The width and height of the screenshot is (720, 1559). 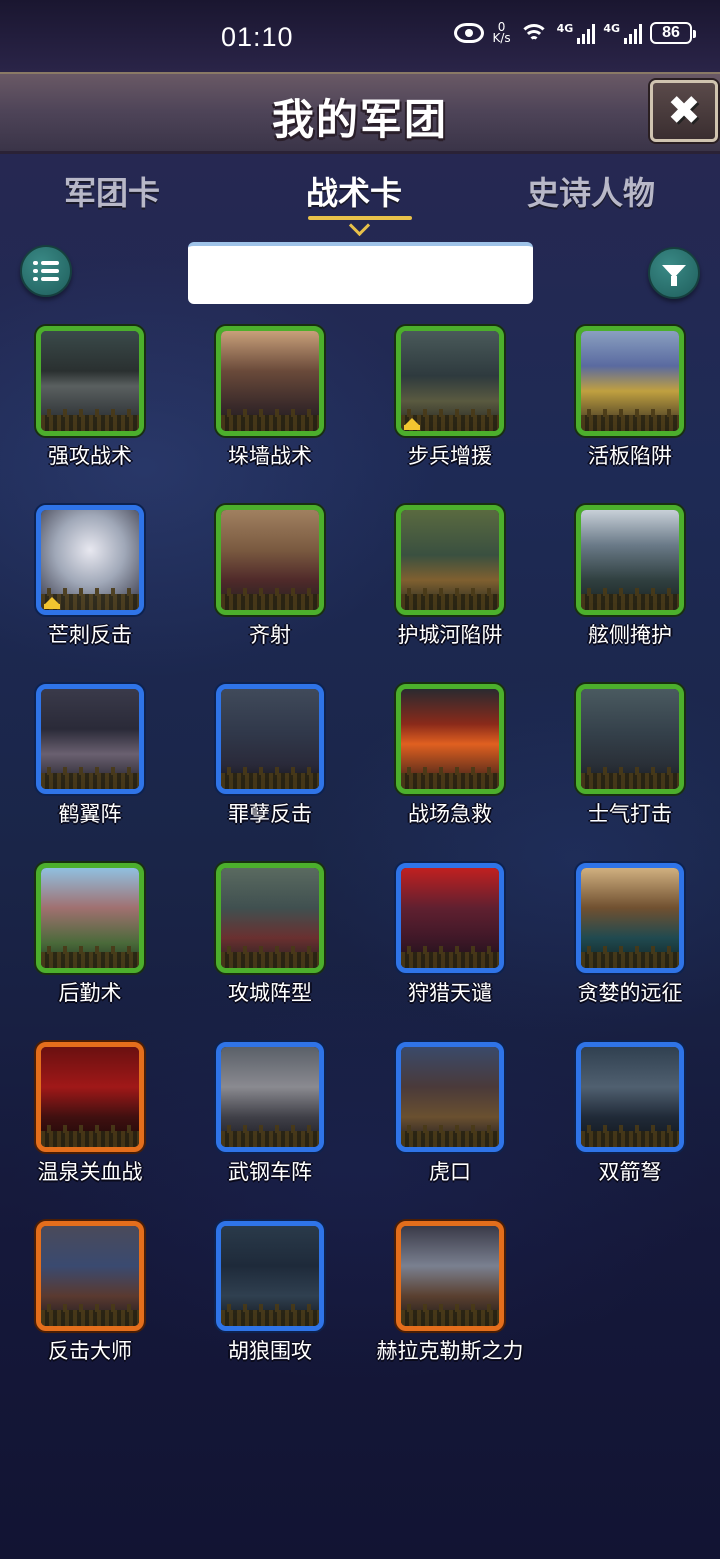 What do you see at coordinates (270, 814) in the screenshot?
I see `card-label: 罪孽反击` at bounding box center [270, 814].